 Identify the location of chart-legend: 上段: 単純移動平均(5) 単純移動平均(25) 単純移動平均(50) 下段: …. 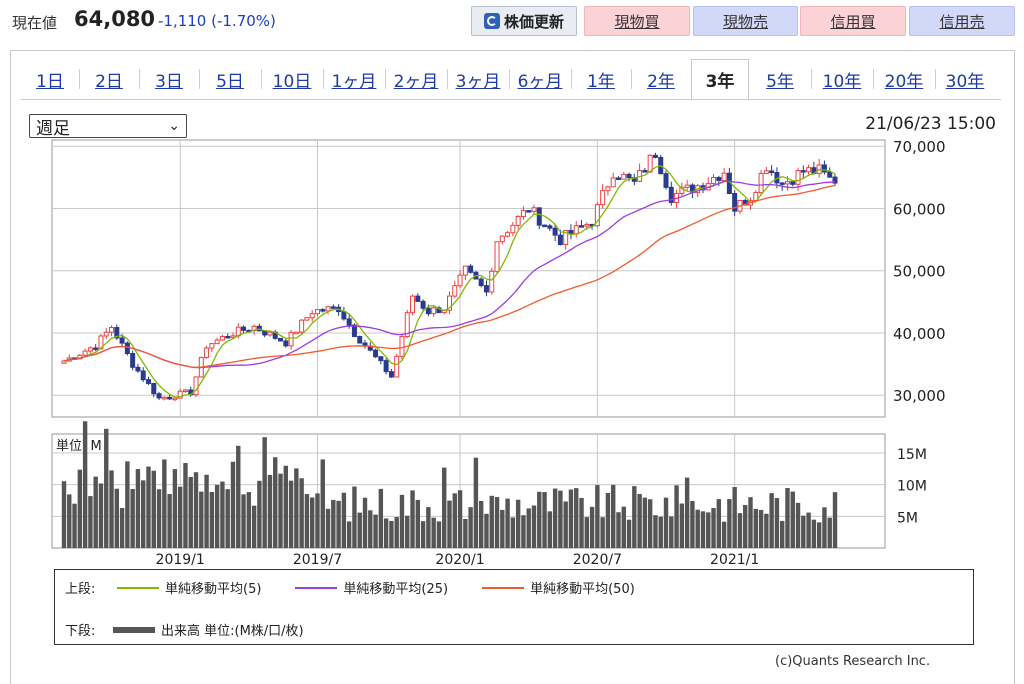
(514, 607).